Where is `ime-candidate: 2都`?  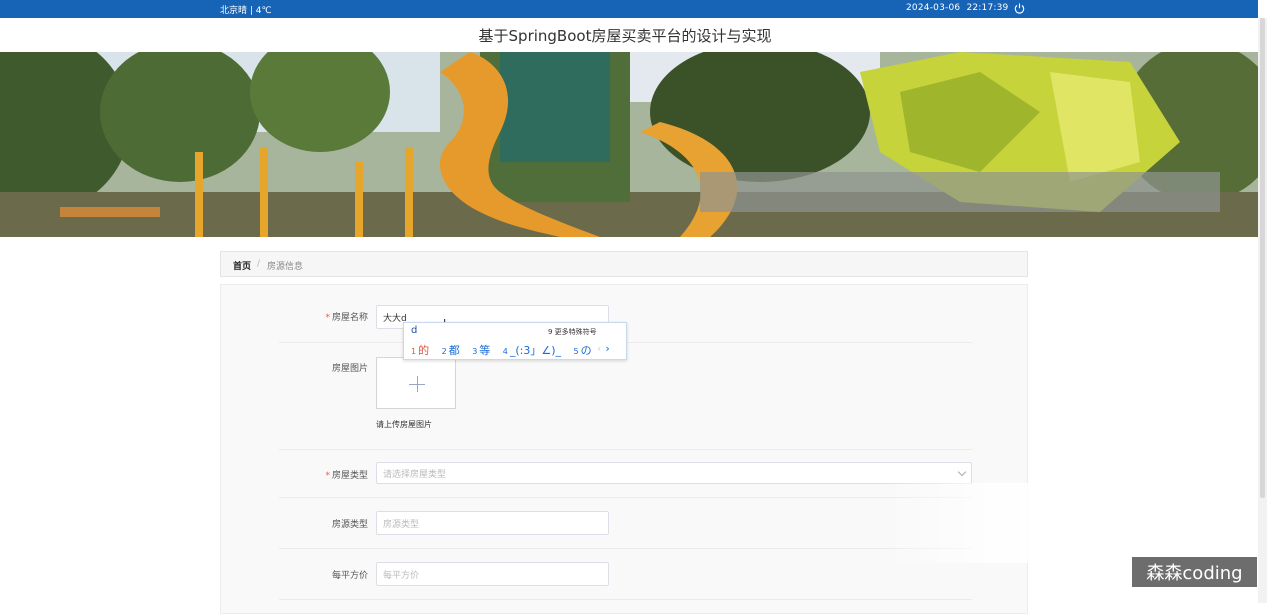 ime-candidate: 2都 is located at coordinates (451, 350).